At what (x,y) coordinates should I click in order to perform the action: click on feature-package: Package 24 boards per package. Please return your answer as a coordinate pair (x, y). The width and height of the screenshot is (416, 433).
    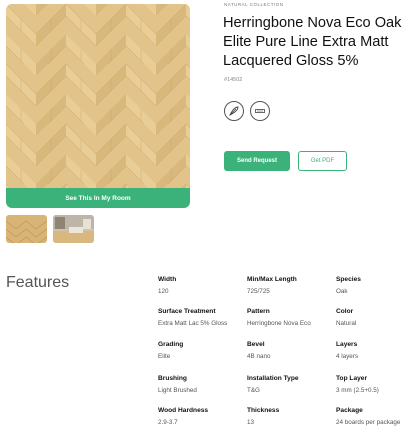
    Looking at the image, I should click on (376, 416).